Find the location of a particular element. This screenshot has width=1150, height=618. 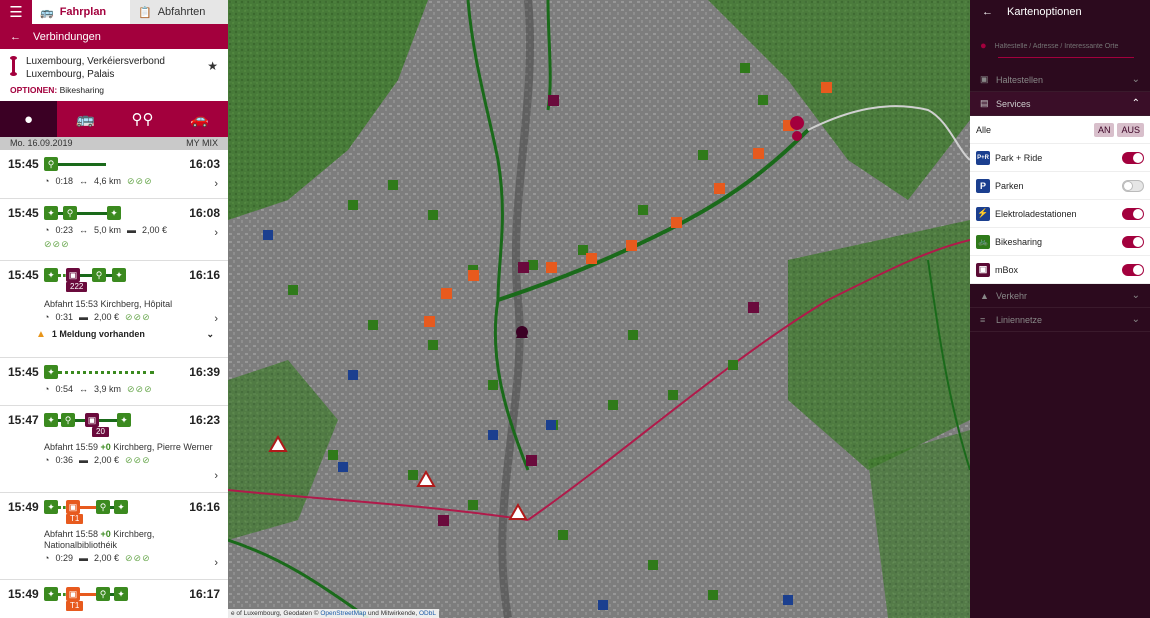

arrival-time: 16:17 is located at coordinates (204, 594).